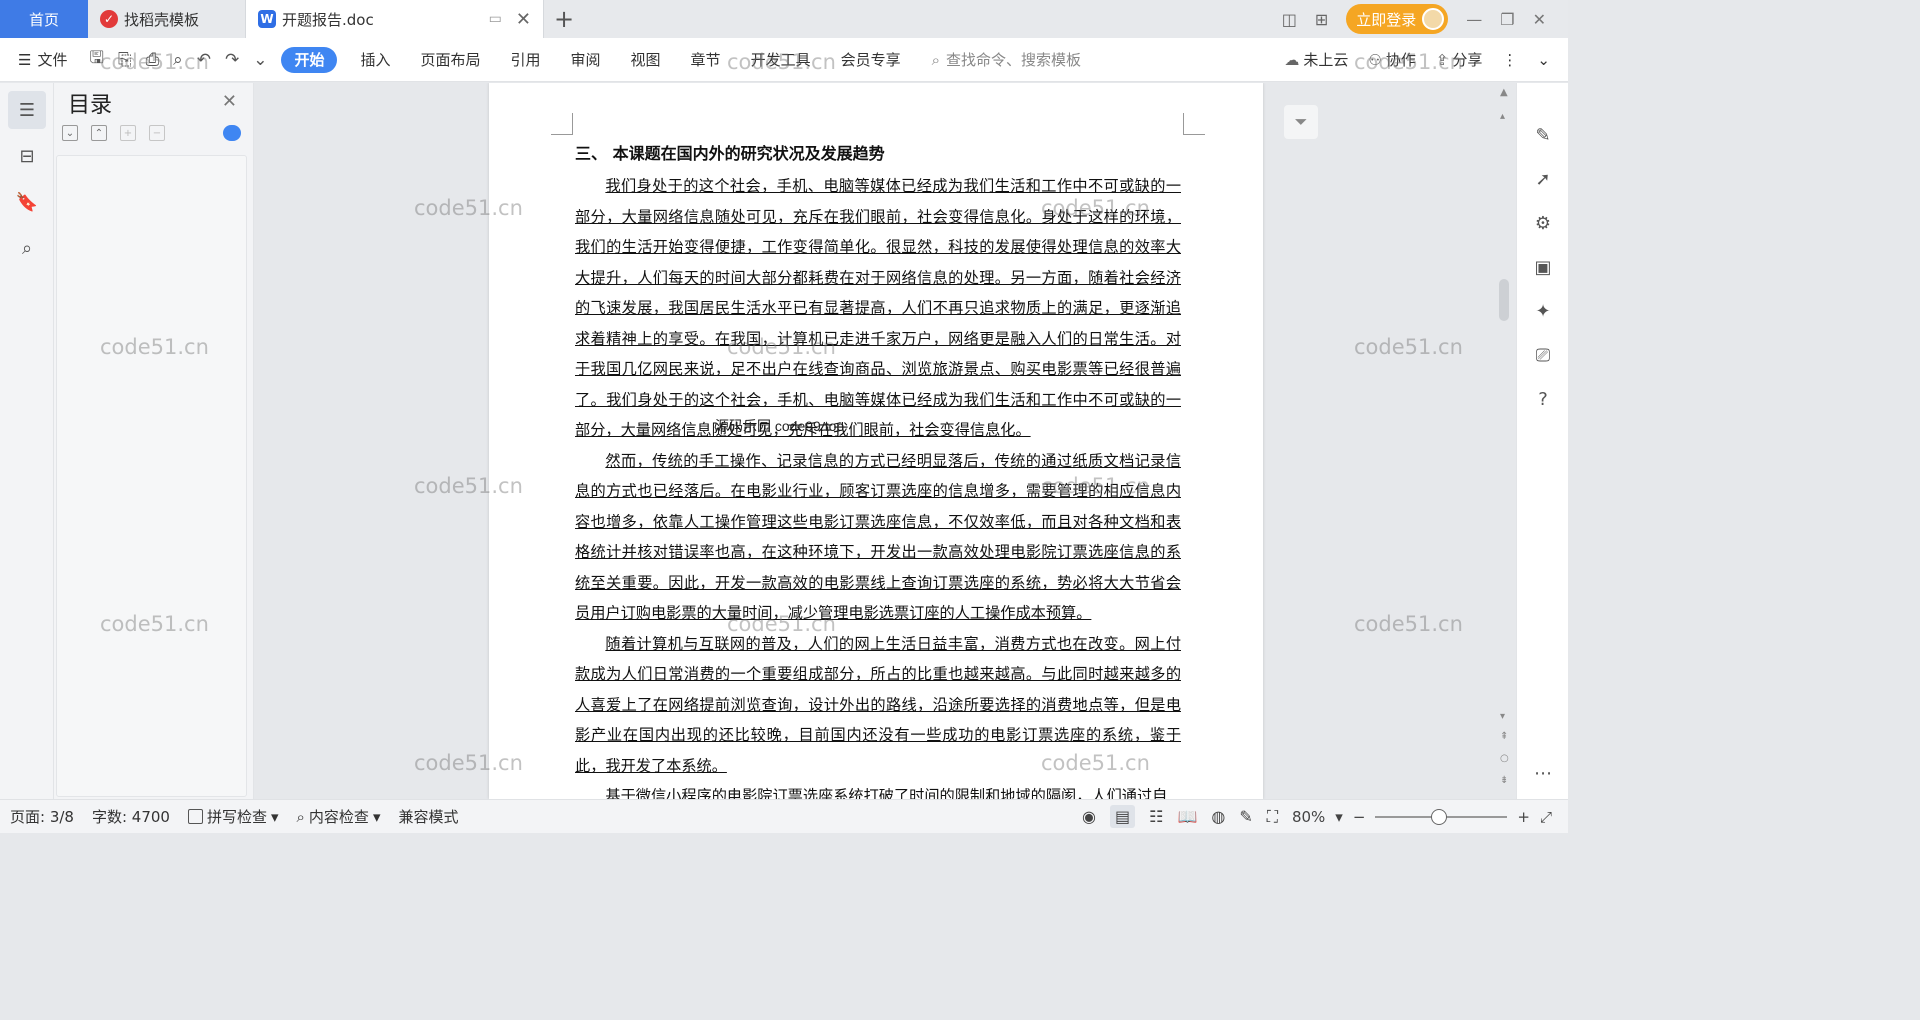 The width and height of the screenshot is (1920, 1020). I want to click on zoom-slider, so click(1441, 816).